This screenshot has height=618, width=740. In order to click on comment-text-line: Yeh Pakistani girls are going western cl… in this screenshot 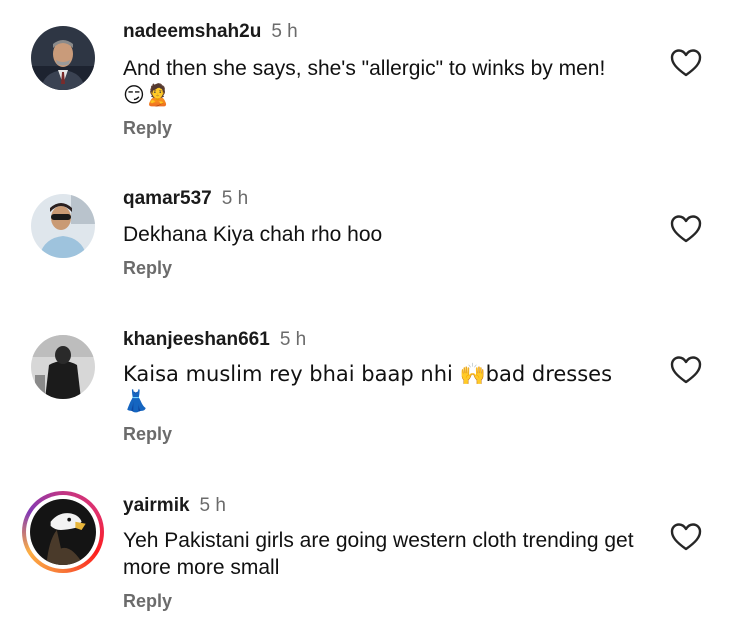, I will do `click(378, 554)`.